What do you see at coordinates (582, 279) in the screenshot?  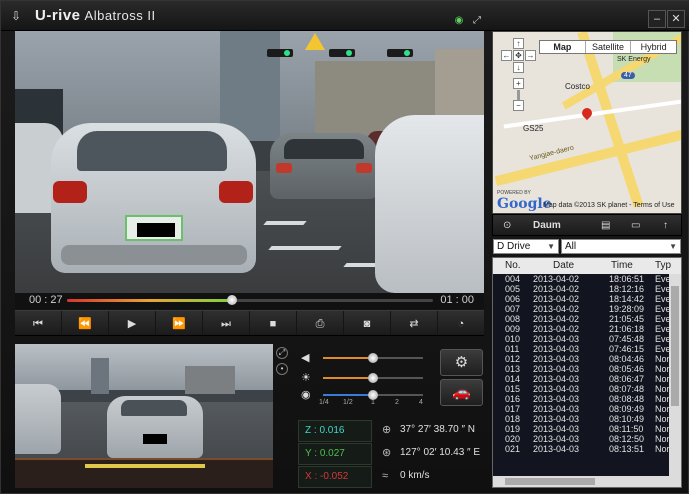 I see `table-row: 004 2013-04-02 18:06:51 Eve` at bounding box center [582, 279].